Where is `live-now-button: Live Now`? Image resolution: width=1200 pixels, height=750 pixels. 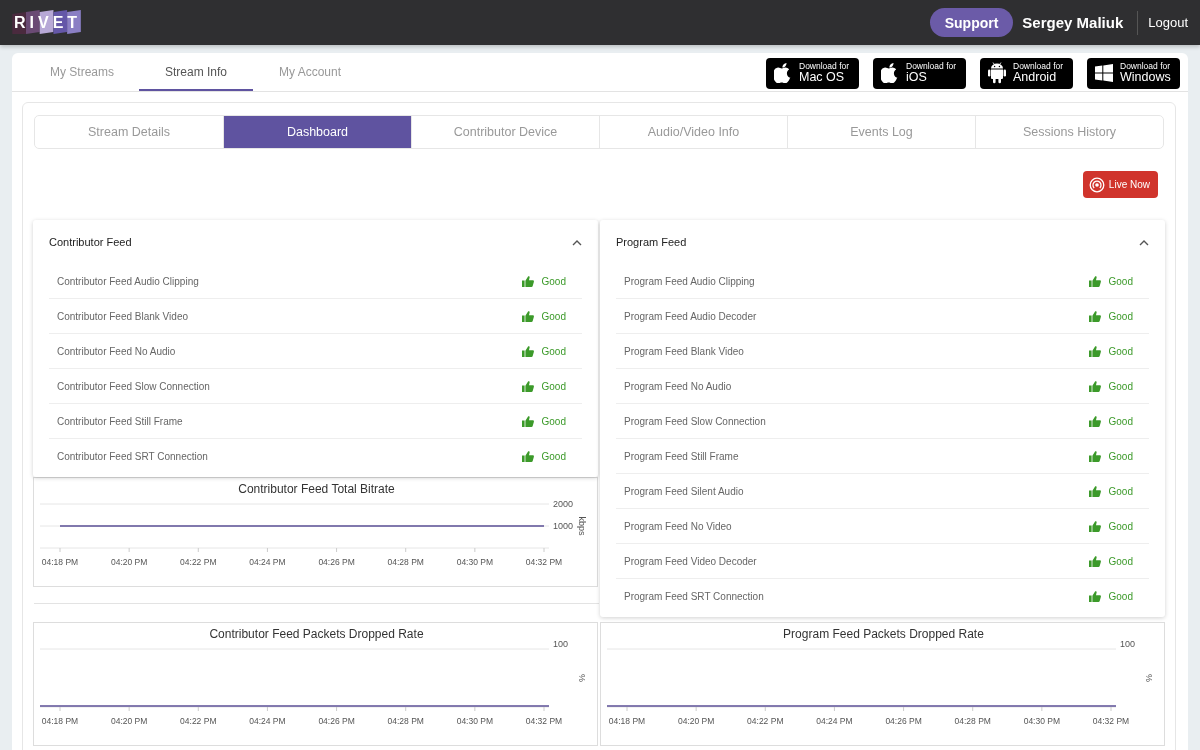 live-now-button: Live Now is located at coordinates (1120, 184).